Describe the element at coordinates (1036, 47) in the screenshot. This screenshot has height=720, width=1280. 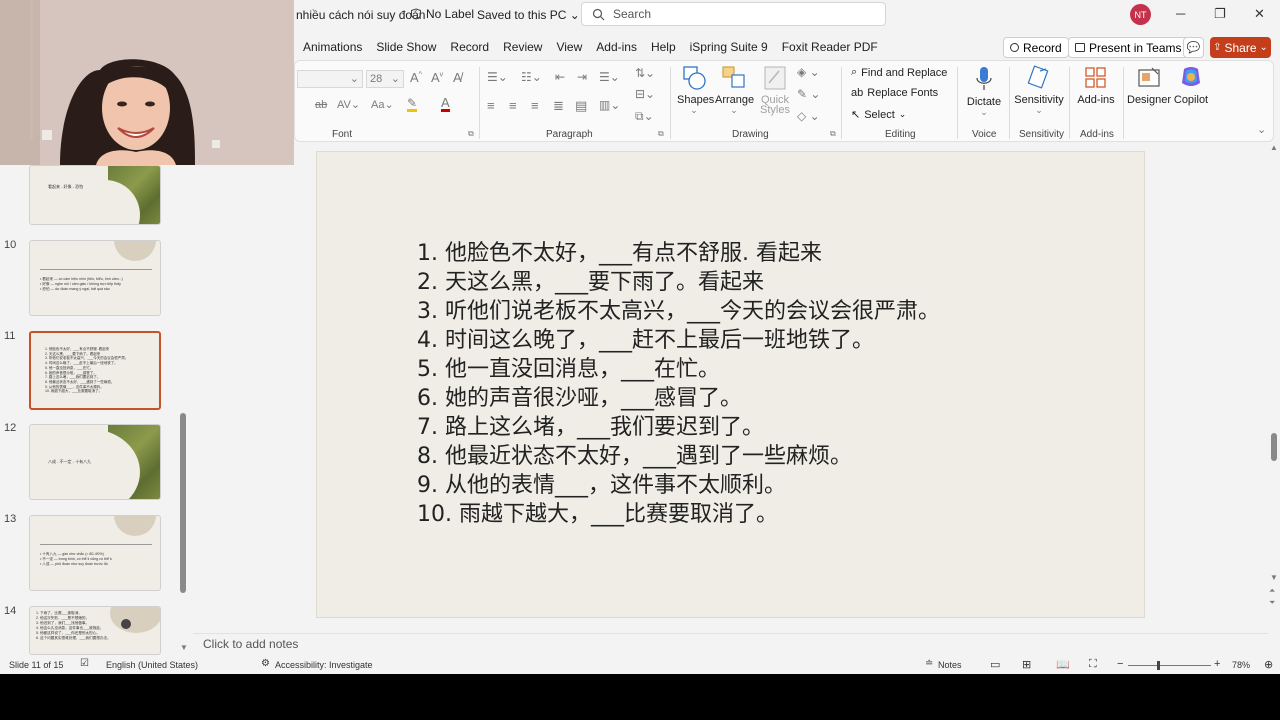
I see `record-button: Record` at that location.